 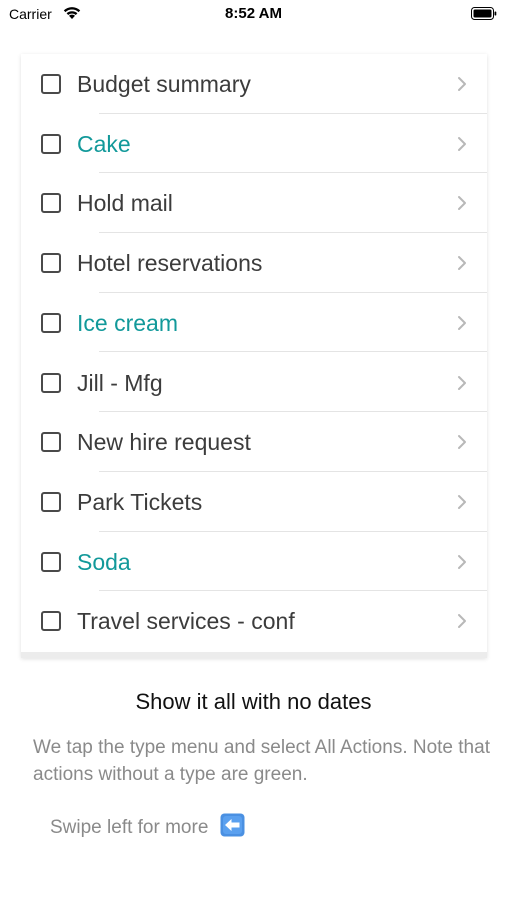 I want to click on action-label: Travel services - conf, so click(x=186, y=621).